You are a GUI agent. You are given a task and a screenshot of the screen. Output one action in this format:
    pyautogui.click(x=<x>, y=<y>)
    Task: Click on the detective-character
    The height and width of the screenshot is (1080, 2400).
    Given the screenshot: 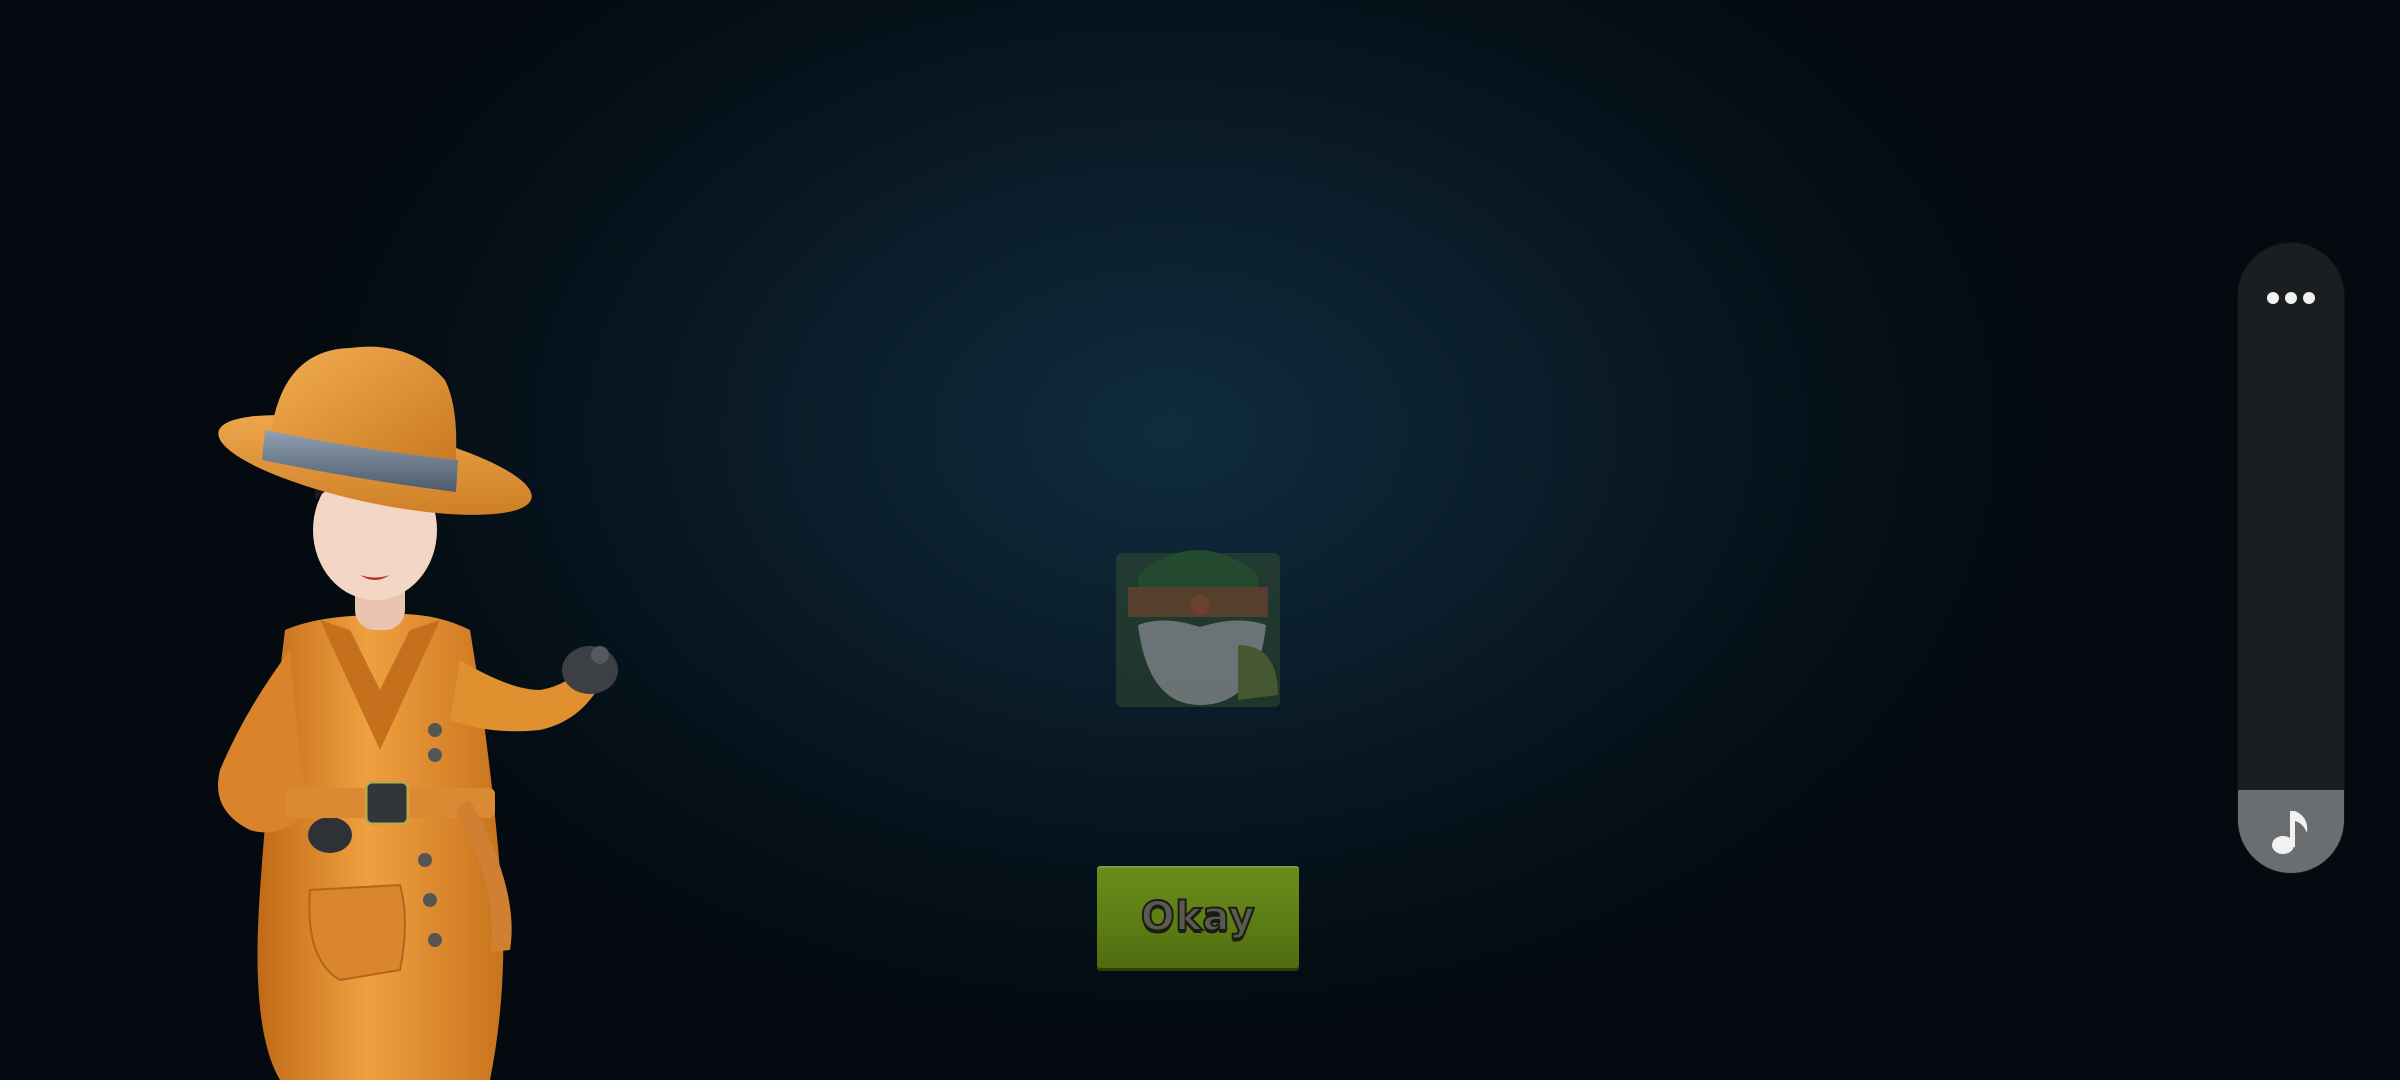 What is the action you would take?
    pyautogui.click(x=418, y=713)
    